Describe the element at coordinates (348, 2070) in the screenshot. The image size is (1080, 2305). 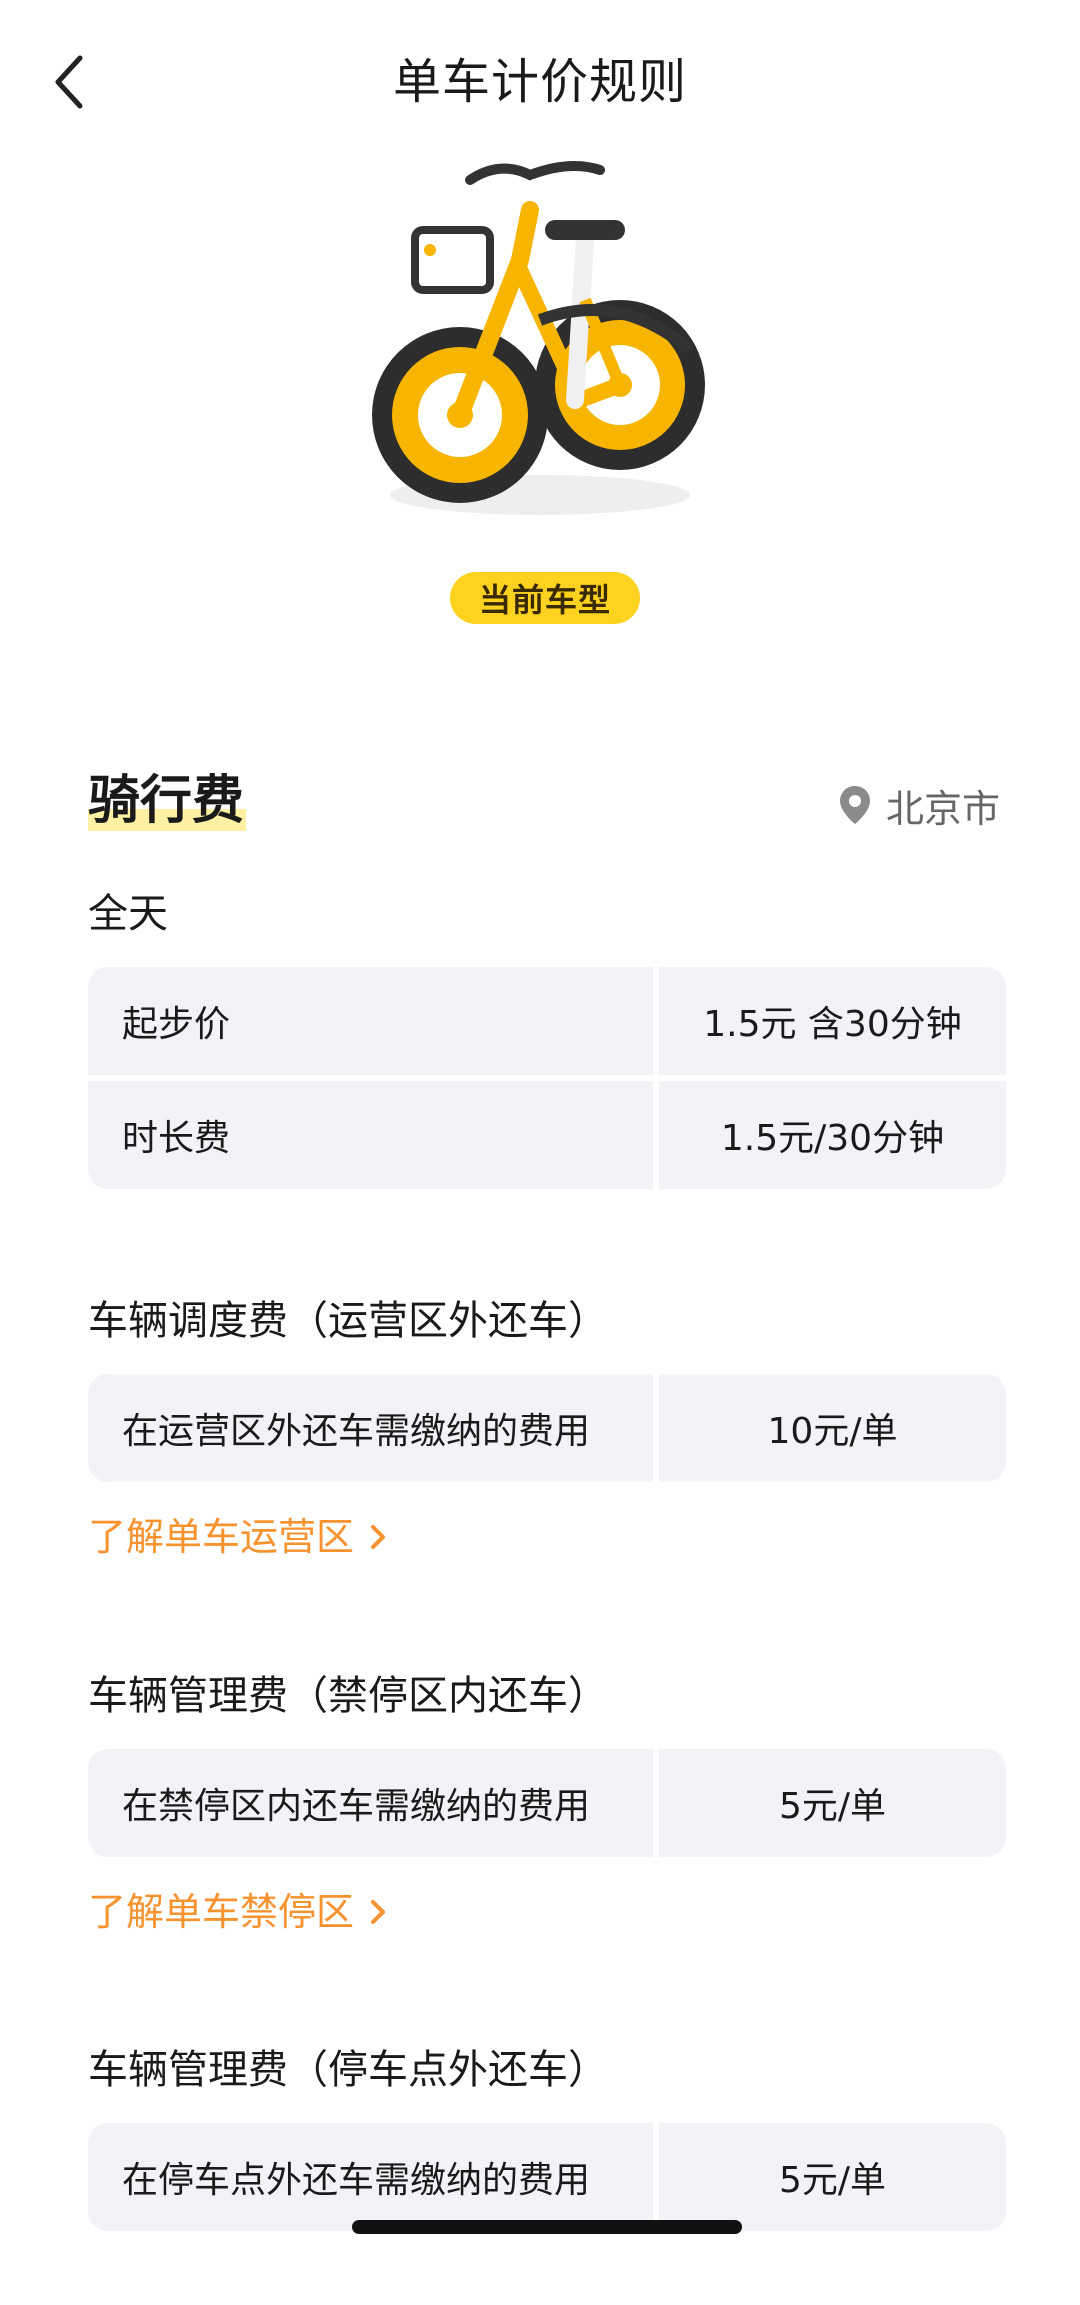
I see `outside-parking-point-fee-heading: 车辆管理费（停车点外还车）` at that location.